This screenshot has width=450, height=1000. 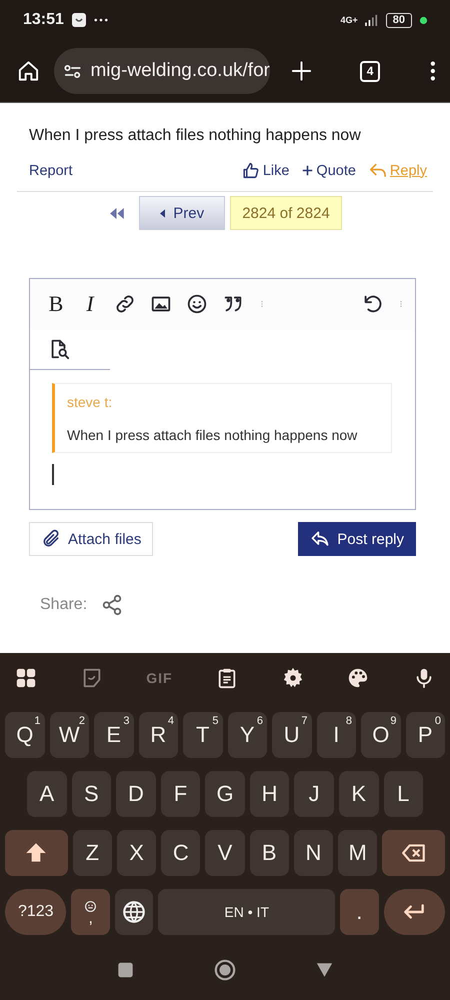 I want to click on clock-time: 13:51, so click(x=43, y=20).